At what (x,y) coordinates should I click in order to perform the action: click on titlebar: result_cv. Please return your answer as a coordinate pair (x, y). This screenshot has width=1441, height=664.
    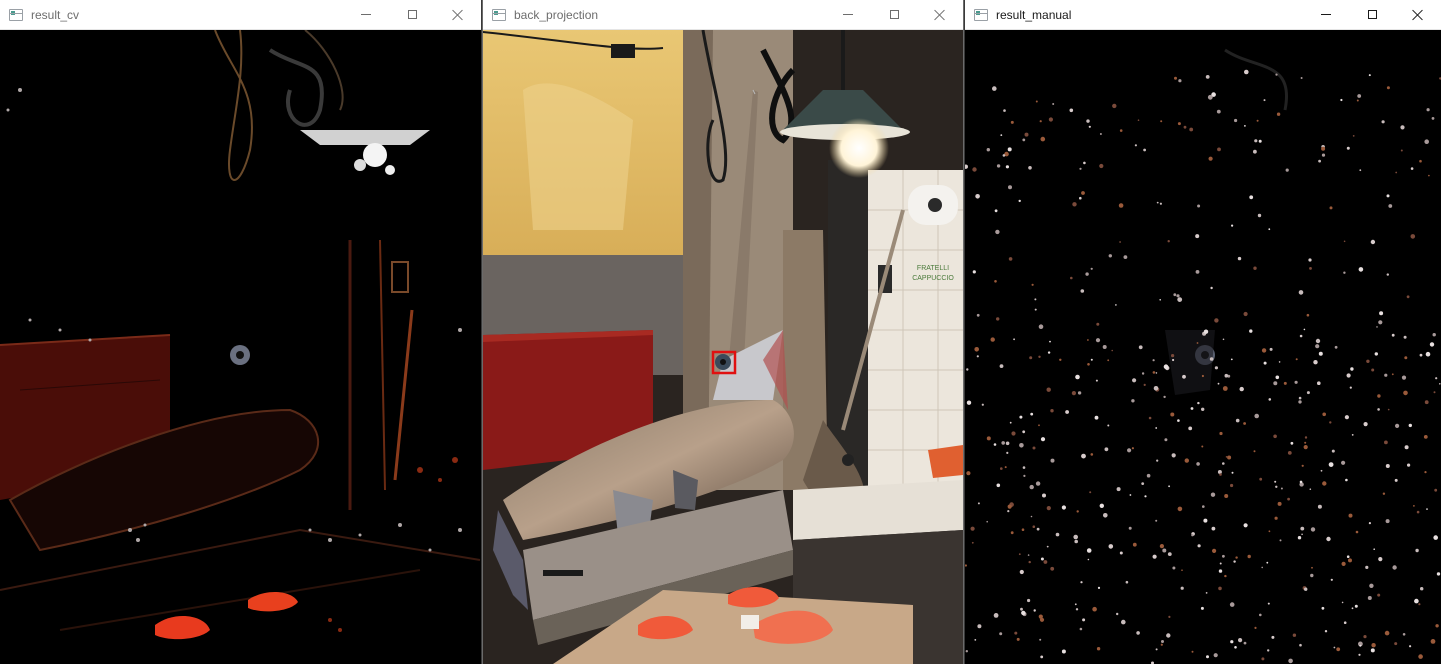
    Looking at the image, I should click on (240, 15).